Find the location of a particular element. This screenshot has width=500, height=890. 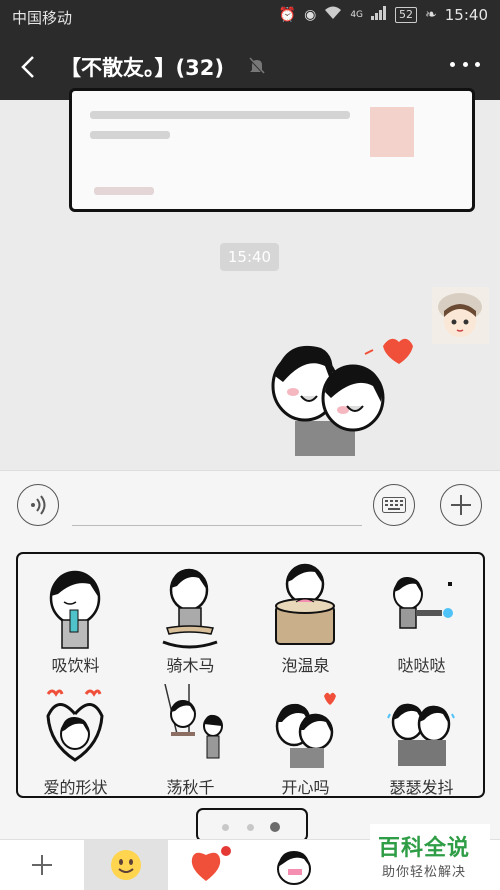

keyboard-button is located at coordinates (394, 505).